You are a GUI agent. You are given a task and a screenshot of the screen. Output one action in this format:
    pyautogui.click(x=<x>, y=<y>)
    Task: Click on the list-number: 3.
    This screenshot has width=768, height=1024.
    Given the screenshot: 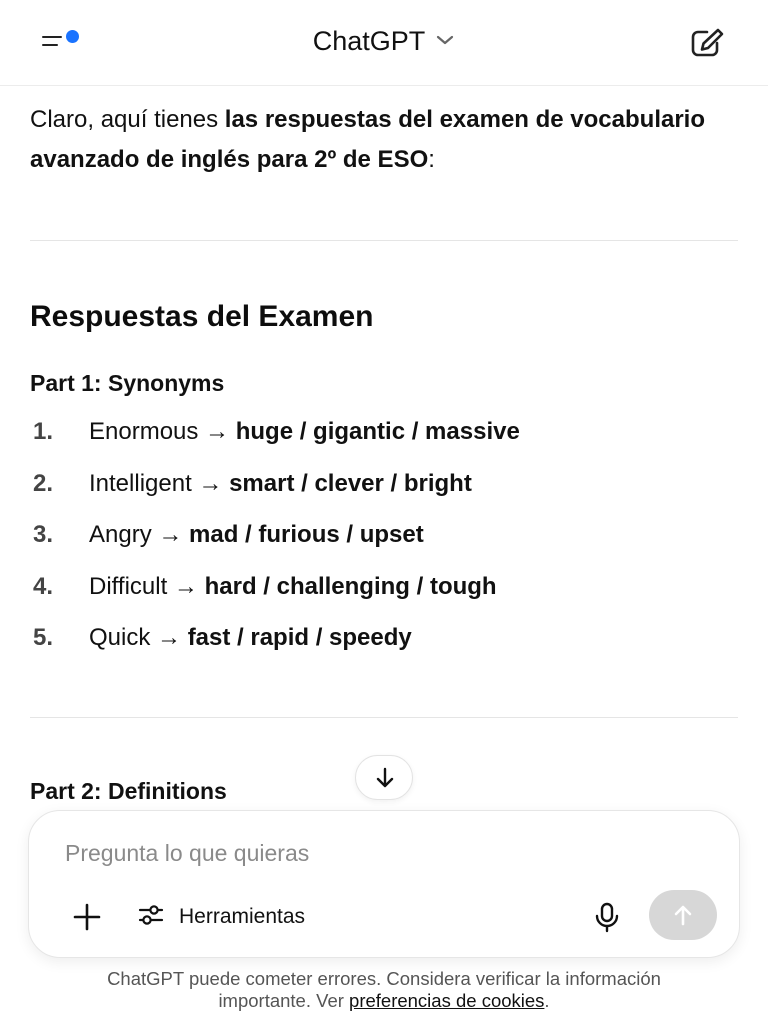 What is the action you would take?
    pyautogui.click(x=43, y=535)
    